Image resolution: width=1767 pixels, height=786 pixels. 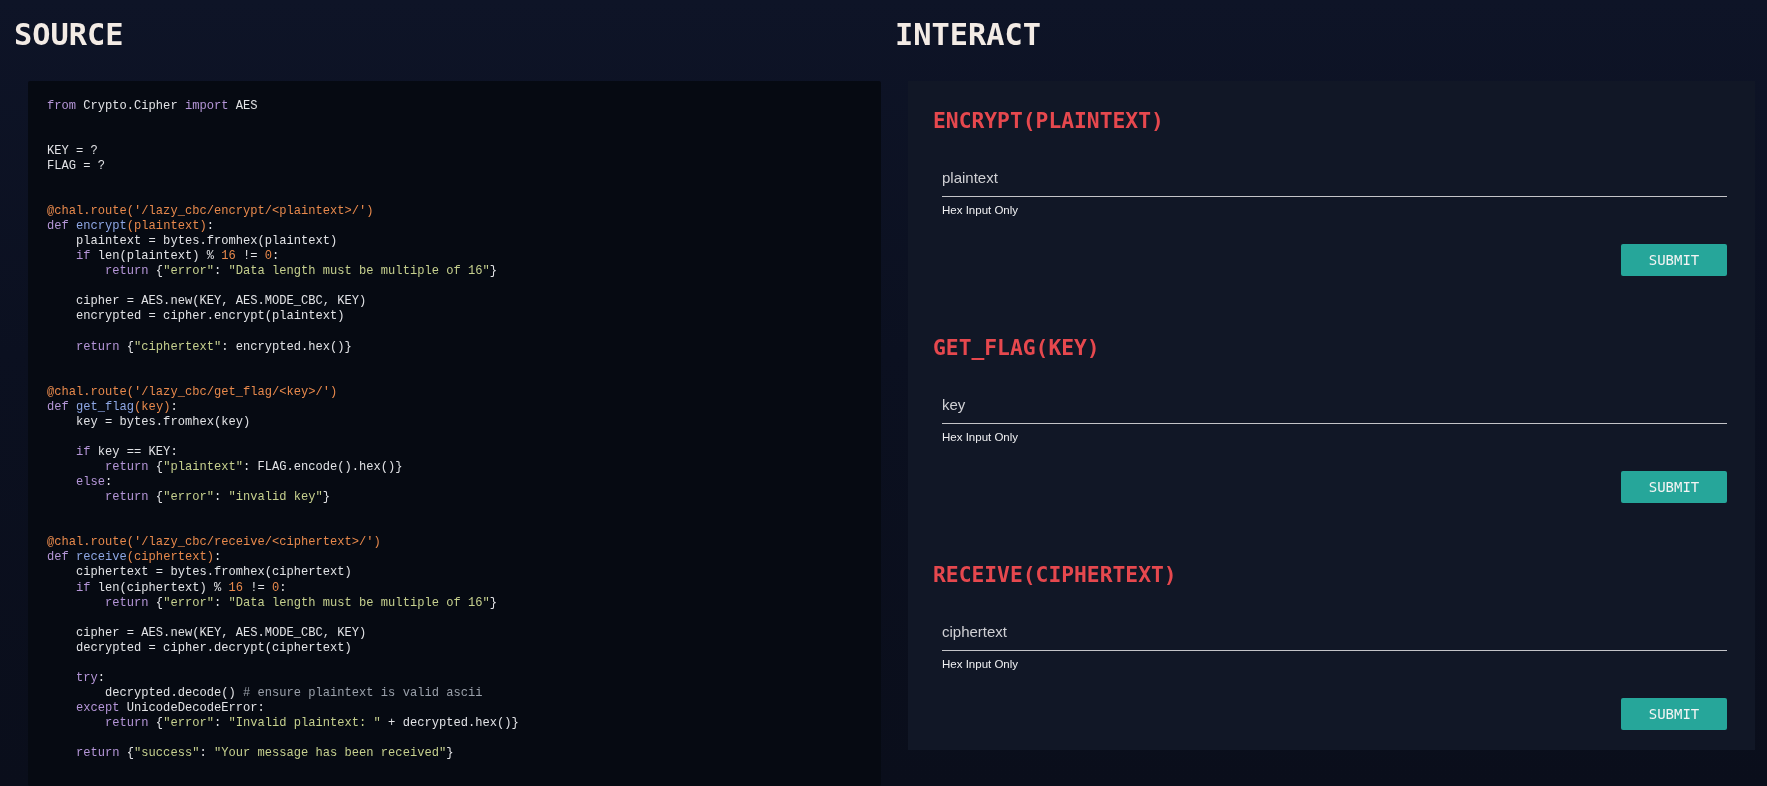 What do you see at coordinates (210, 316) in the screenshot?
I see `code-line: encrypted = cipher.encrypt(plaintext)` at bounding box center [210, 316].